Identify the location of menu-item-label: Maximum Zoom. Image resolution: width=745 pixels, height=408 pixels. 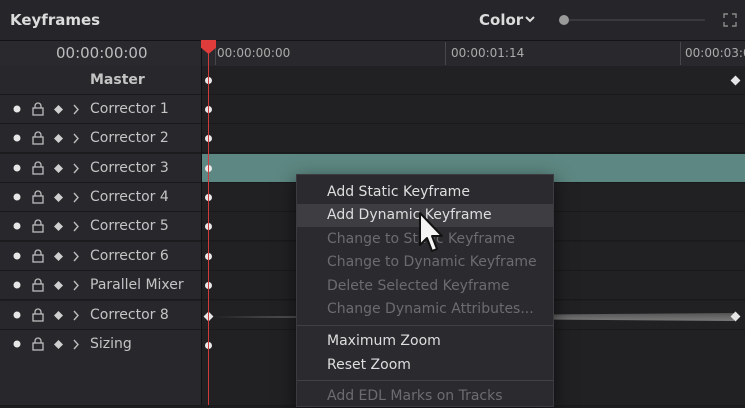
(384, 341).